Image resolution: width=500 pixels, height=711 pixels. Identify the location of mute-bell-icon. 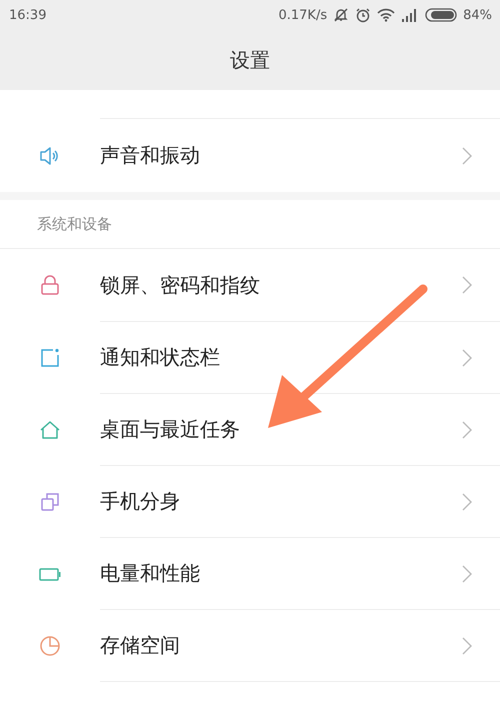
(341, 15).